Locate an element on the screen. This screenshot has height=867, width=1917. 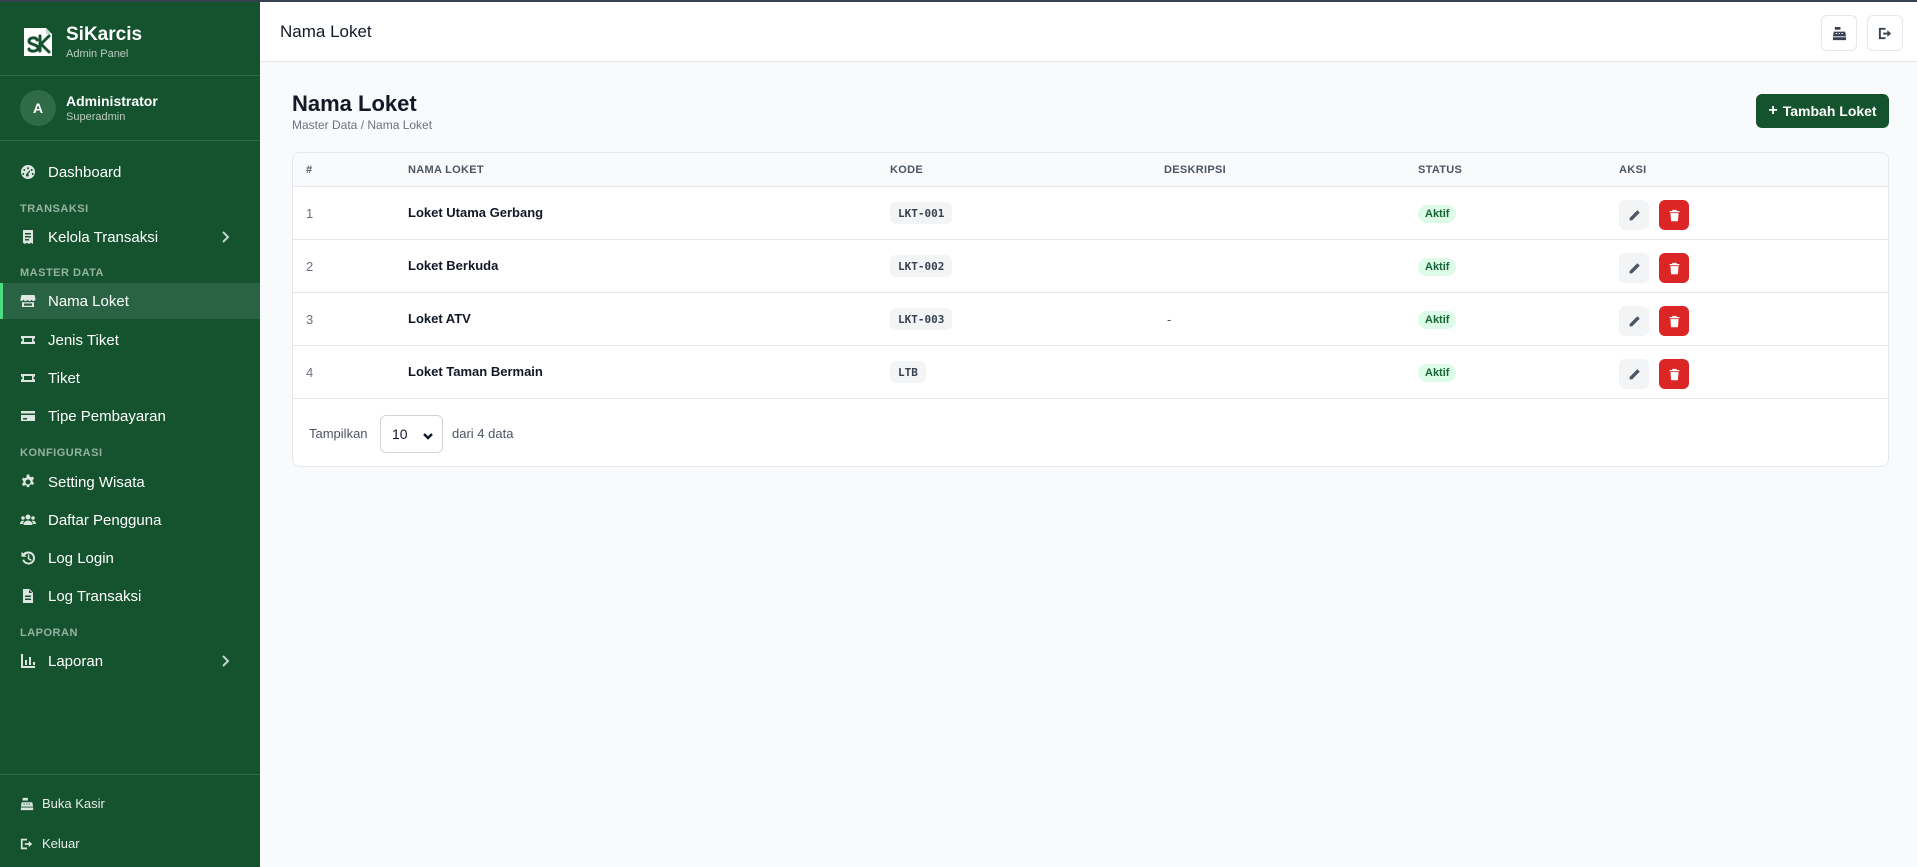
loket-name: Loket ATV is located at coordinates (439, 318).